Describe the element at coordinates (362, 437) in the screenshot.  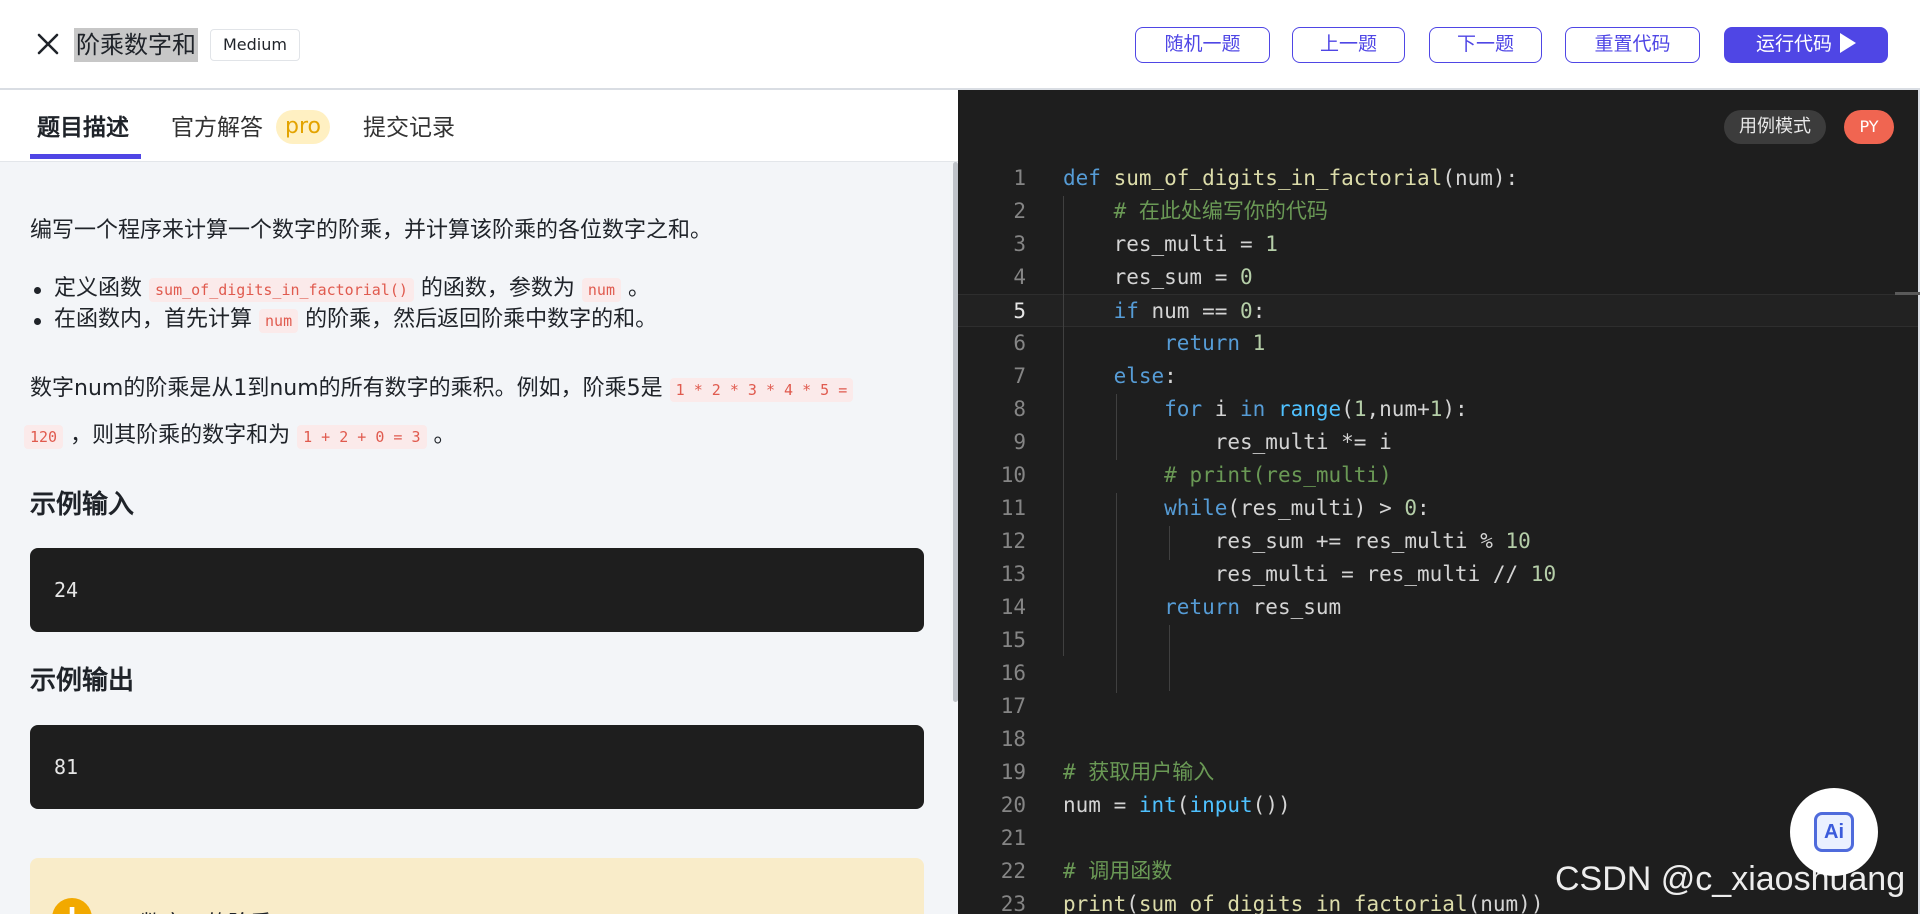
I see `inline-code: 1 + 2 + 0 = 3` at that location.